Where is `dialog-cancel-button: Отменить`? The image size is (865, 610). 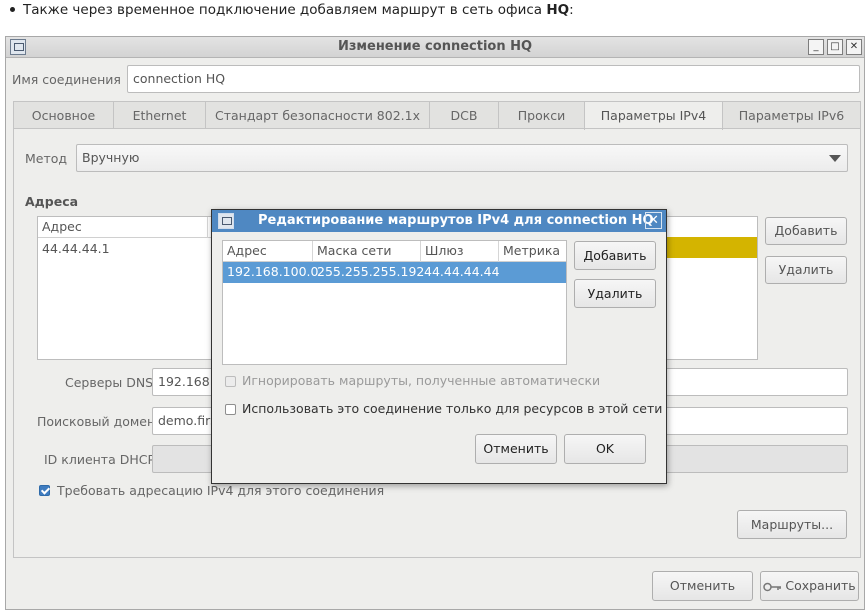 dialog-cancel-button: Отменить is located at coordinates (516, 449).